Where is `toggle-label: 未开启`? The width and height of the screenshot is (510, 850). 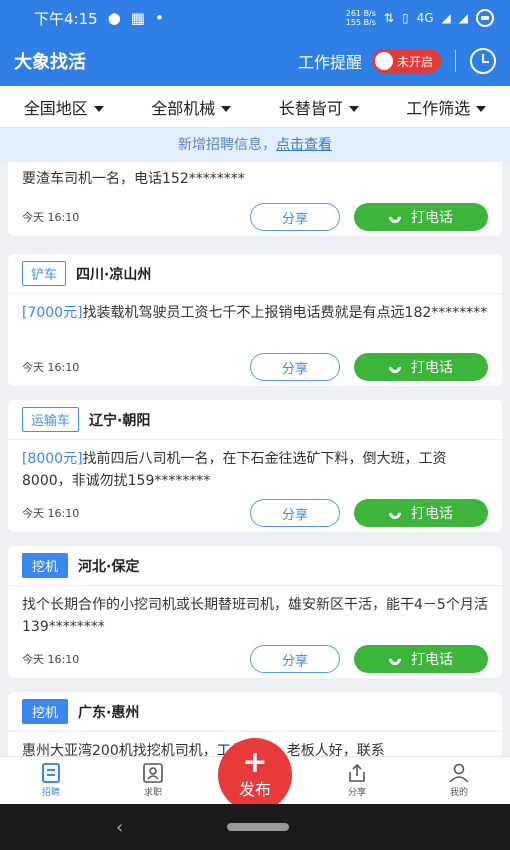 toggle-label: 未开启 is located at coordinates (414, 61).